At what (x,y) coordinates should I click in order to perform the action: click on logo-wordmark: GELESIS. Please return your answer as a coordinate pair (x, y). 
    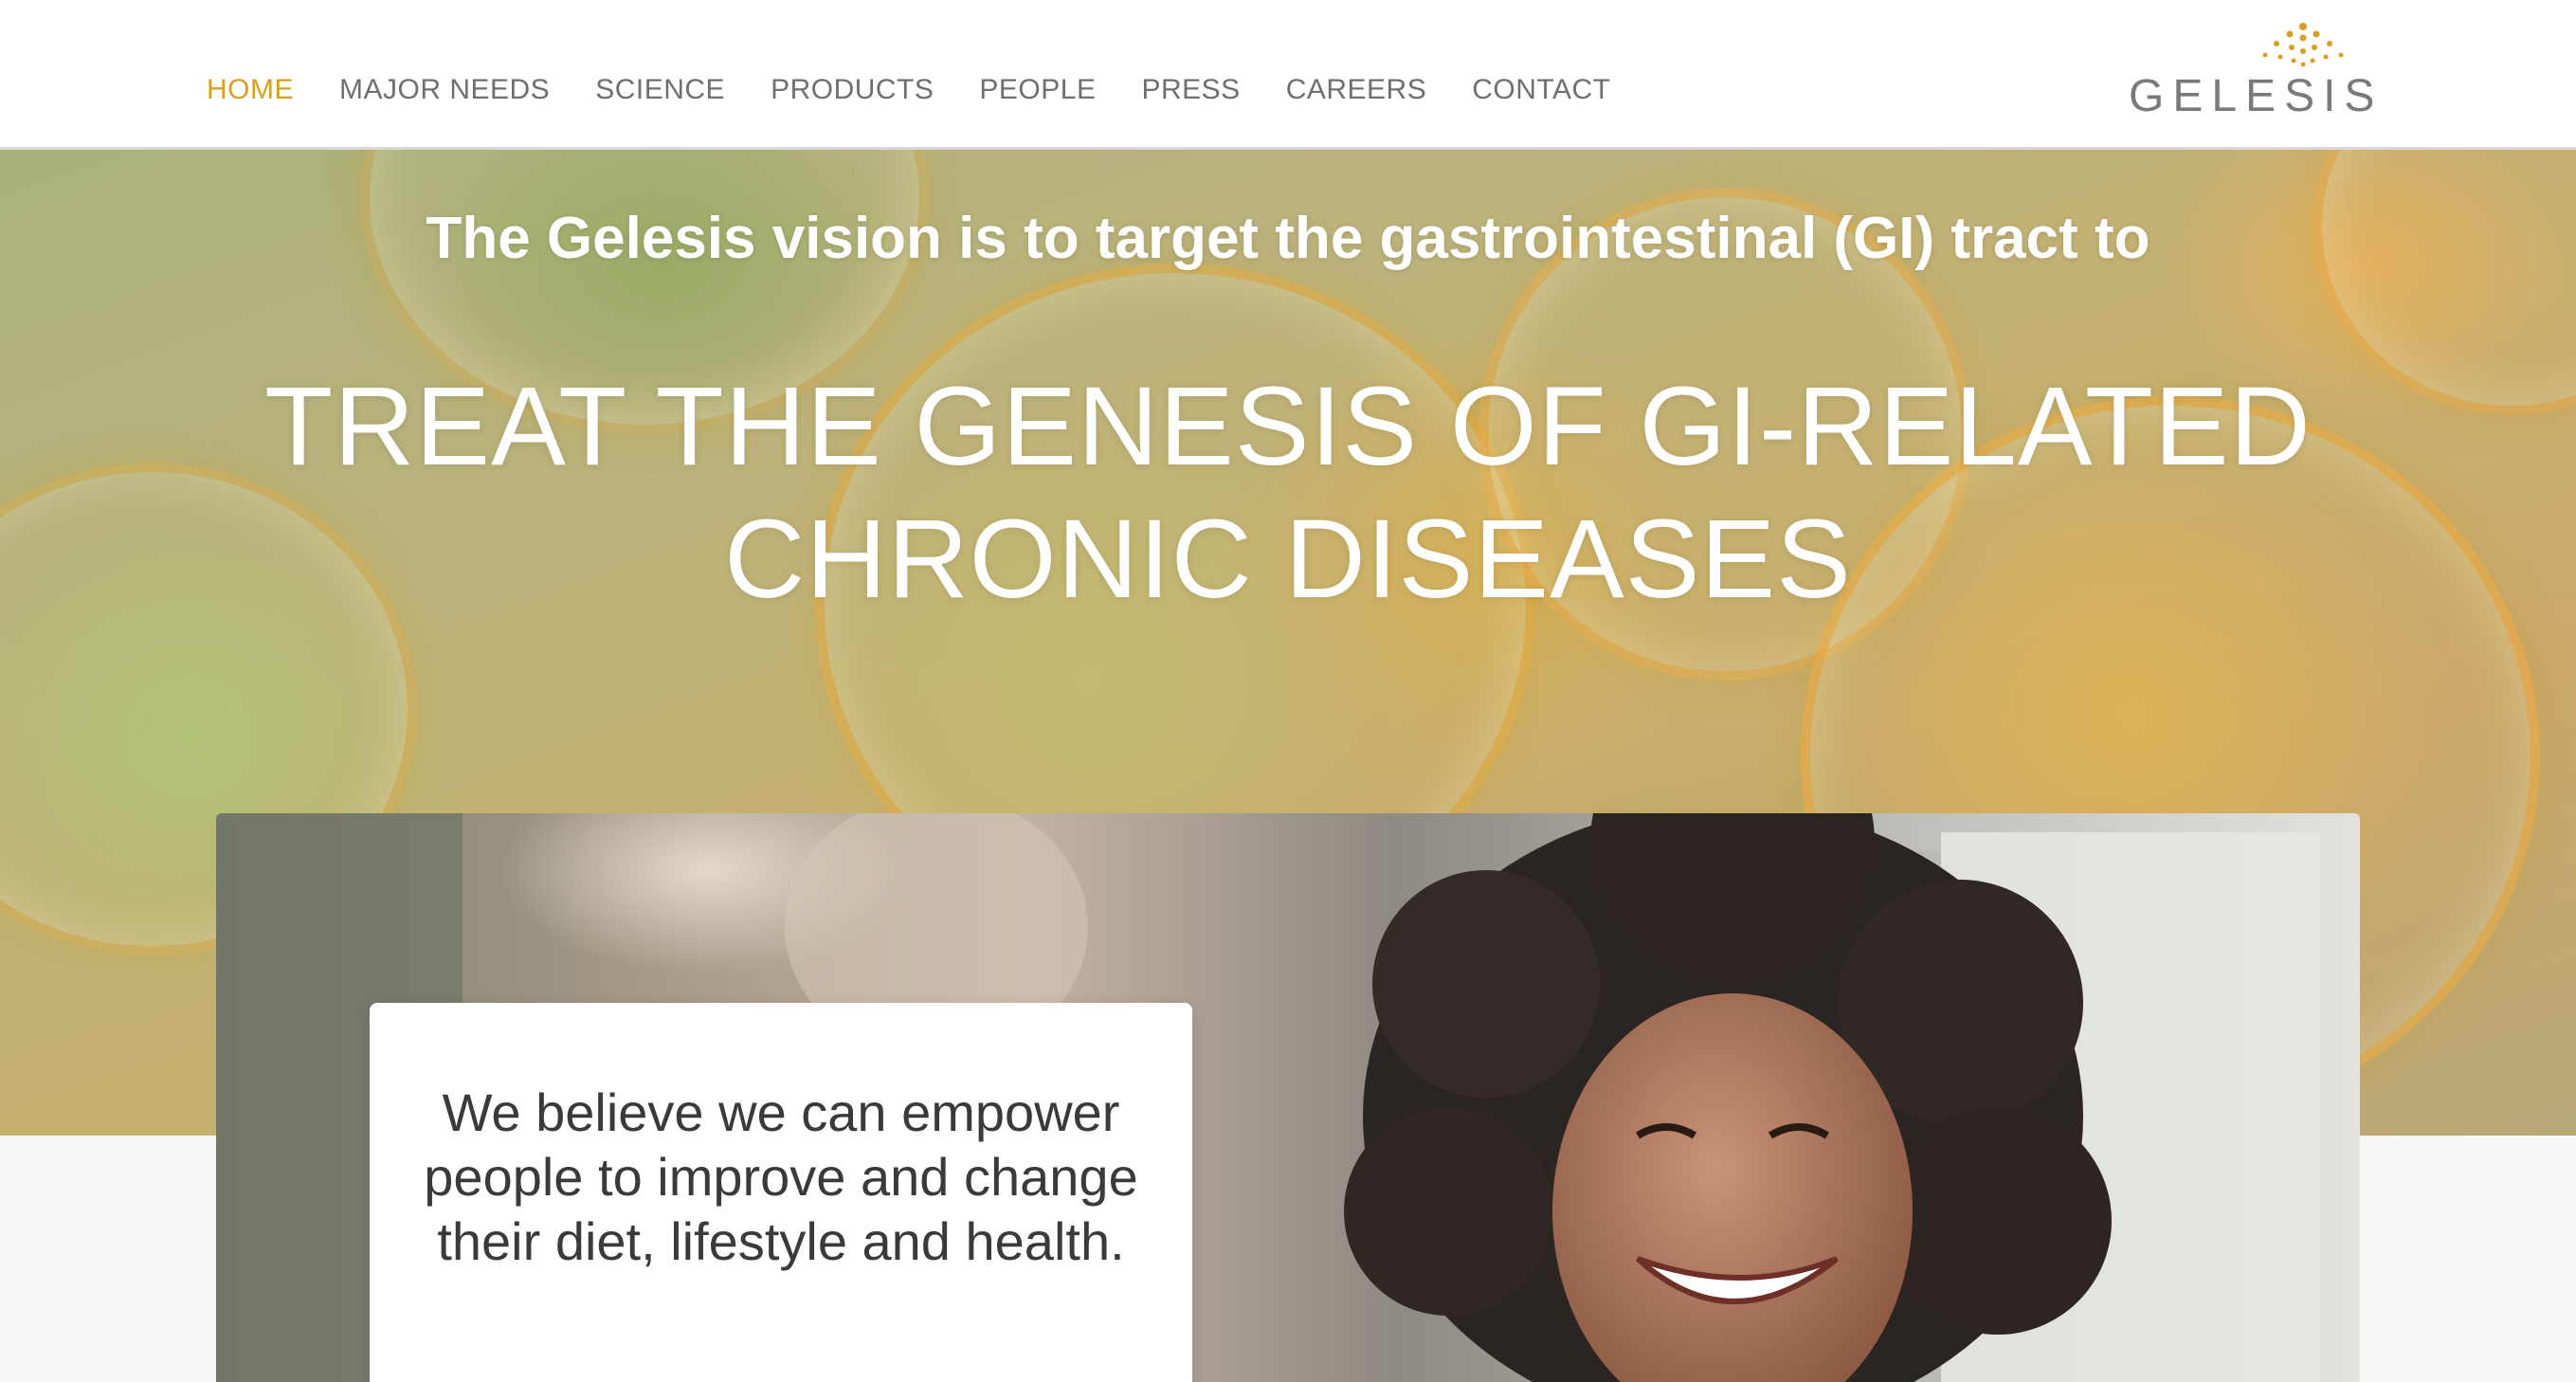
    Looking at the image, I should click on (2256, 96).